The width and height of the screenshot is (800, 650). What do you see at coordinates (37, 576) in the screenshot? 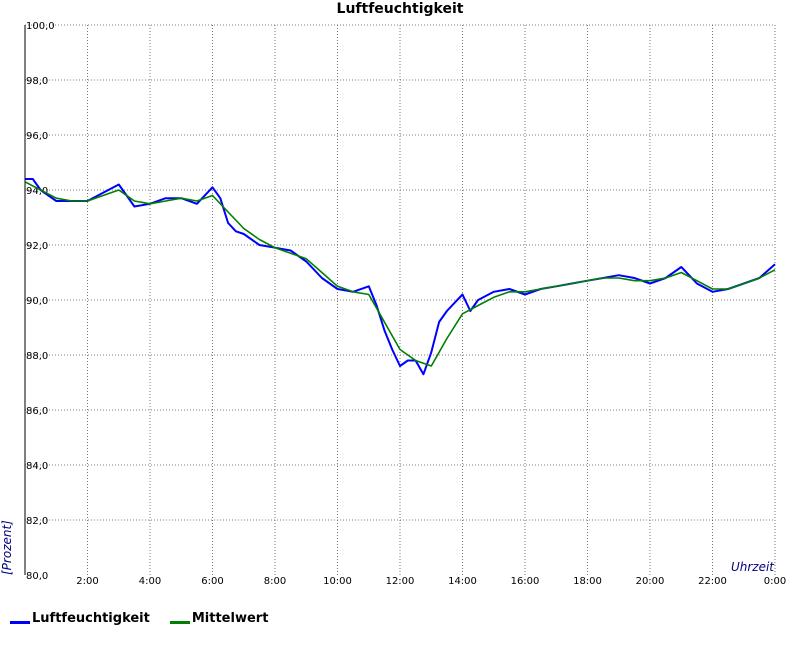
I see `y-tick-label: 80,0` at bounding box center [37, 576].